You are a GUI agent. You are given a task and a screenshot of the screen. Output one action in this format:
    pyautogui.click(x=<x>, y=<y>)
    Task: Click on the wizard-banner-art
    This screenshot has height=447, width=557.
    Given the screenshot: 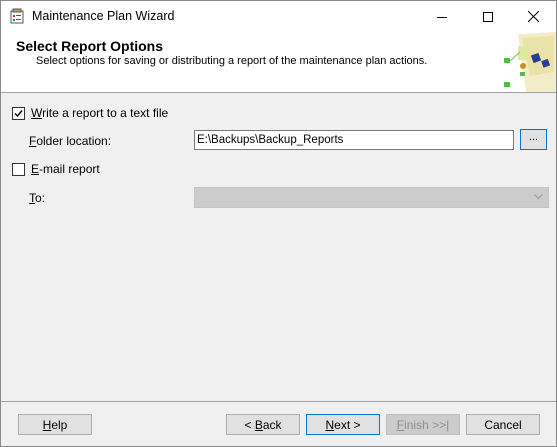 What is the action you would take?
    pyautogui.click(x=530, y=62)
    